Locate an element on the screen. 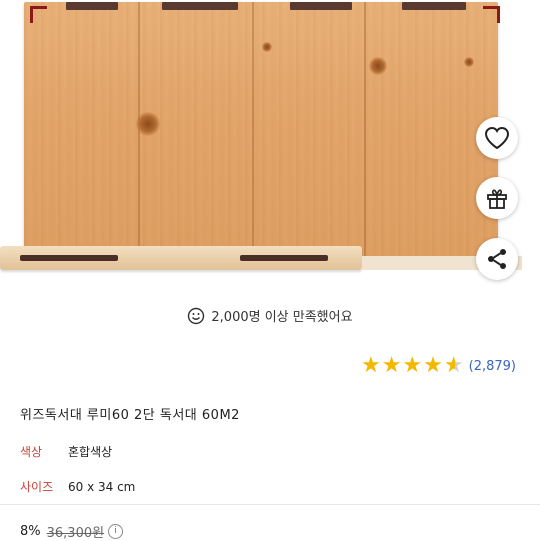  share-icon is located at coordinates (497, 259).